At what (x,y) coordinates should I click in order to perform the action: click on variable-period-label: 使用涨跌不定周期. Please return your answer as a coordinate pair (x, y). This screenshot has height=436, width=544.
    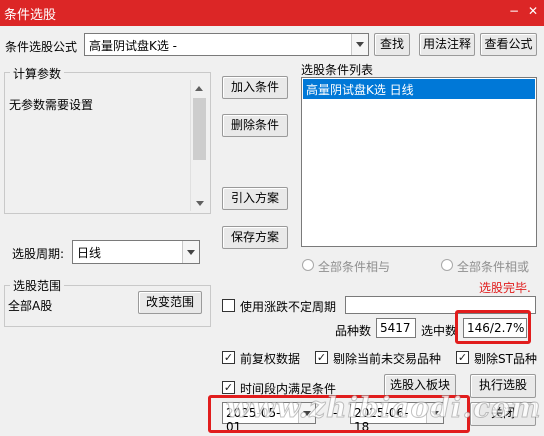
    Looking at the image, I should click on (288, 307).